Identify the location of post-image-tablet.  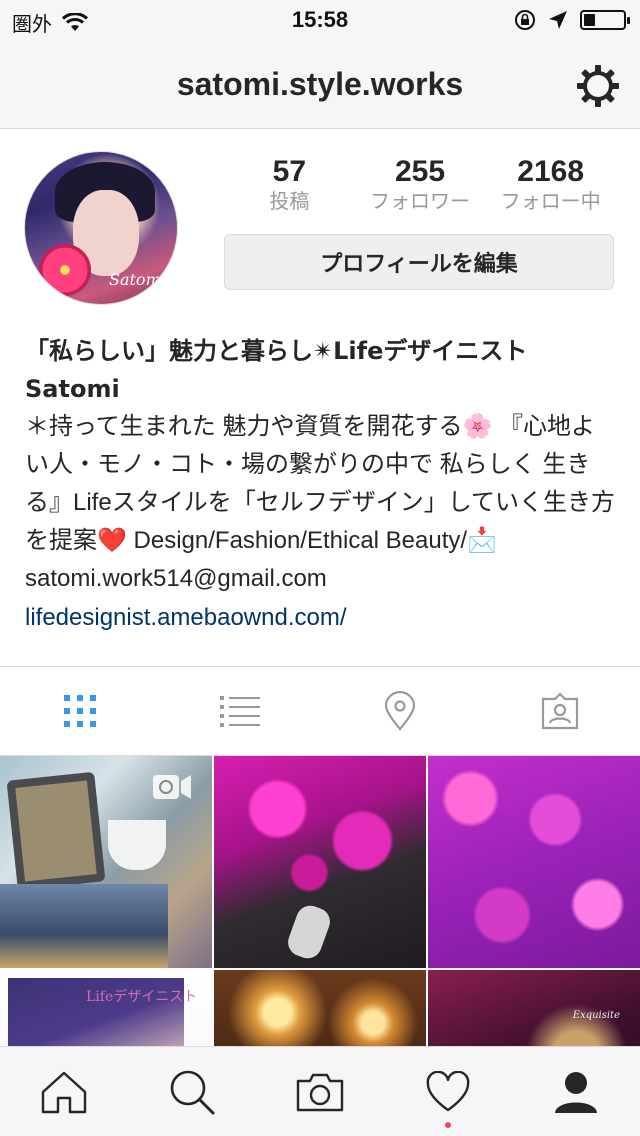
(56, 831).